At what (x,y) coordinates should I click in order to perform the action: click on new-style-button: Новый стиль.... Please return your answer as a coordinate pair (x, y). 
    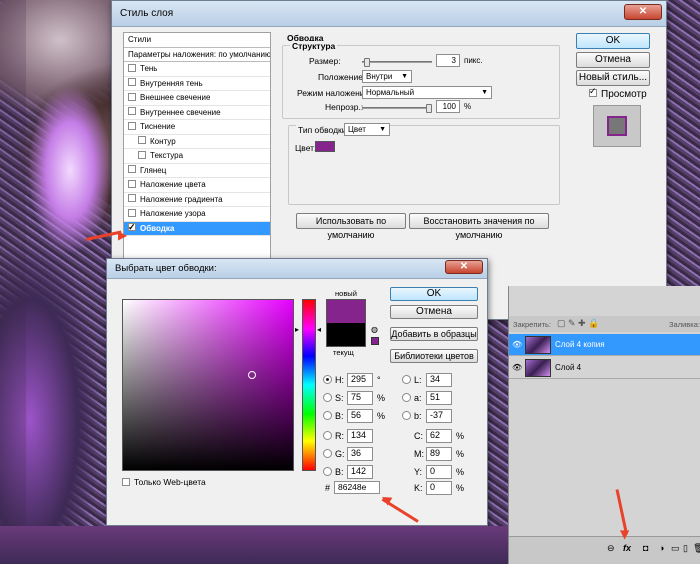
    Looking at the image, I should click on (613, 78).